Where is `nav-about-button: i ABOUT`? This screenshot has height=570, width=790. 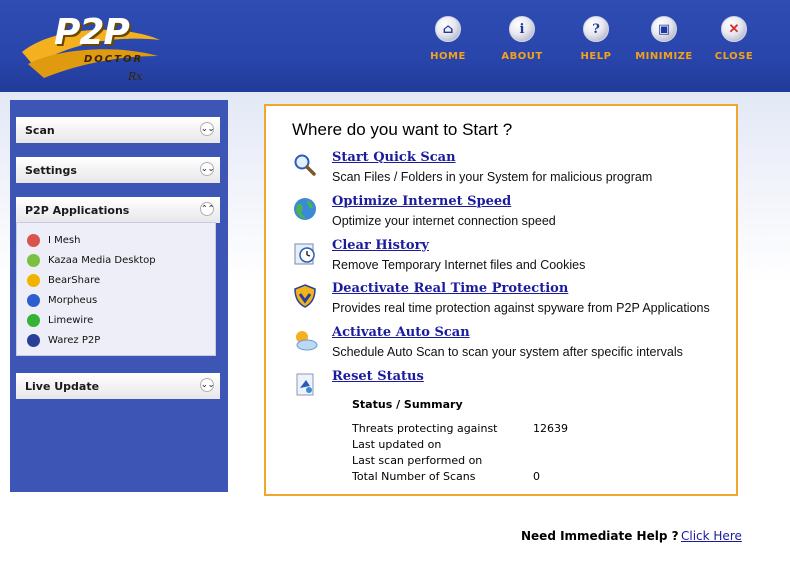 nav-about-button: i ABOUT is located at coordinates (522, 41).